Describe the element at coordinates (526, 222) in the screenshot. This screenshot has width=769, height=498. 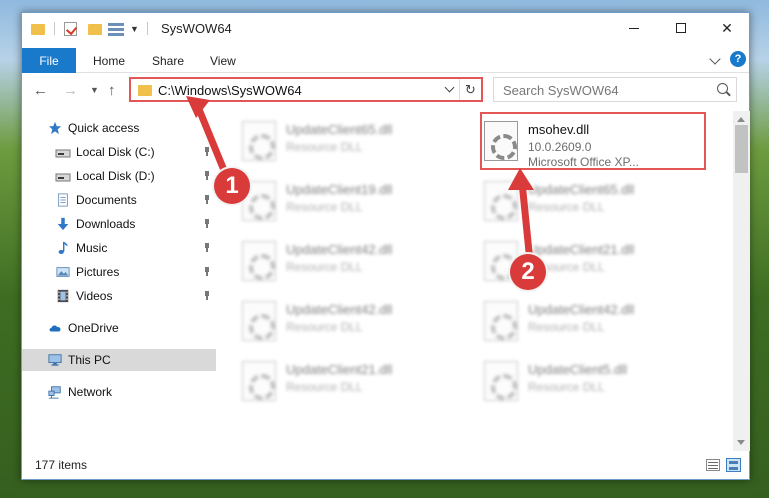
I see `arrow-to-file` at that location.